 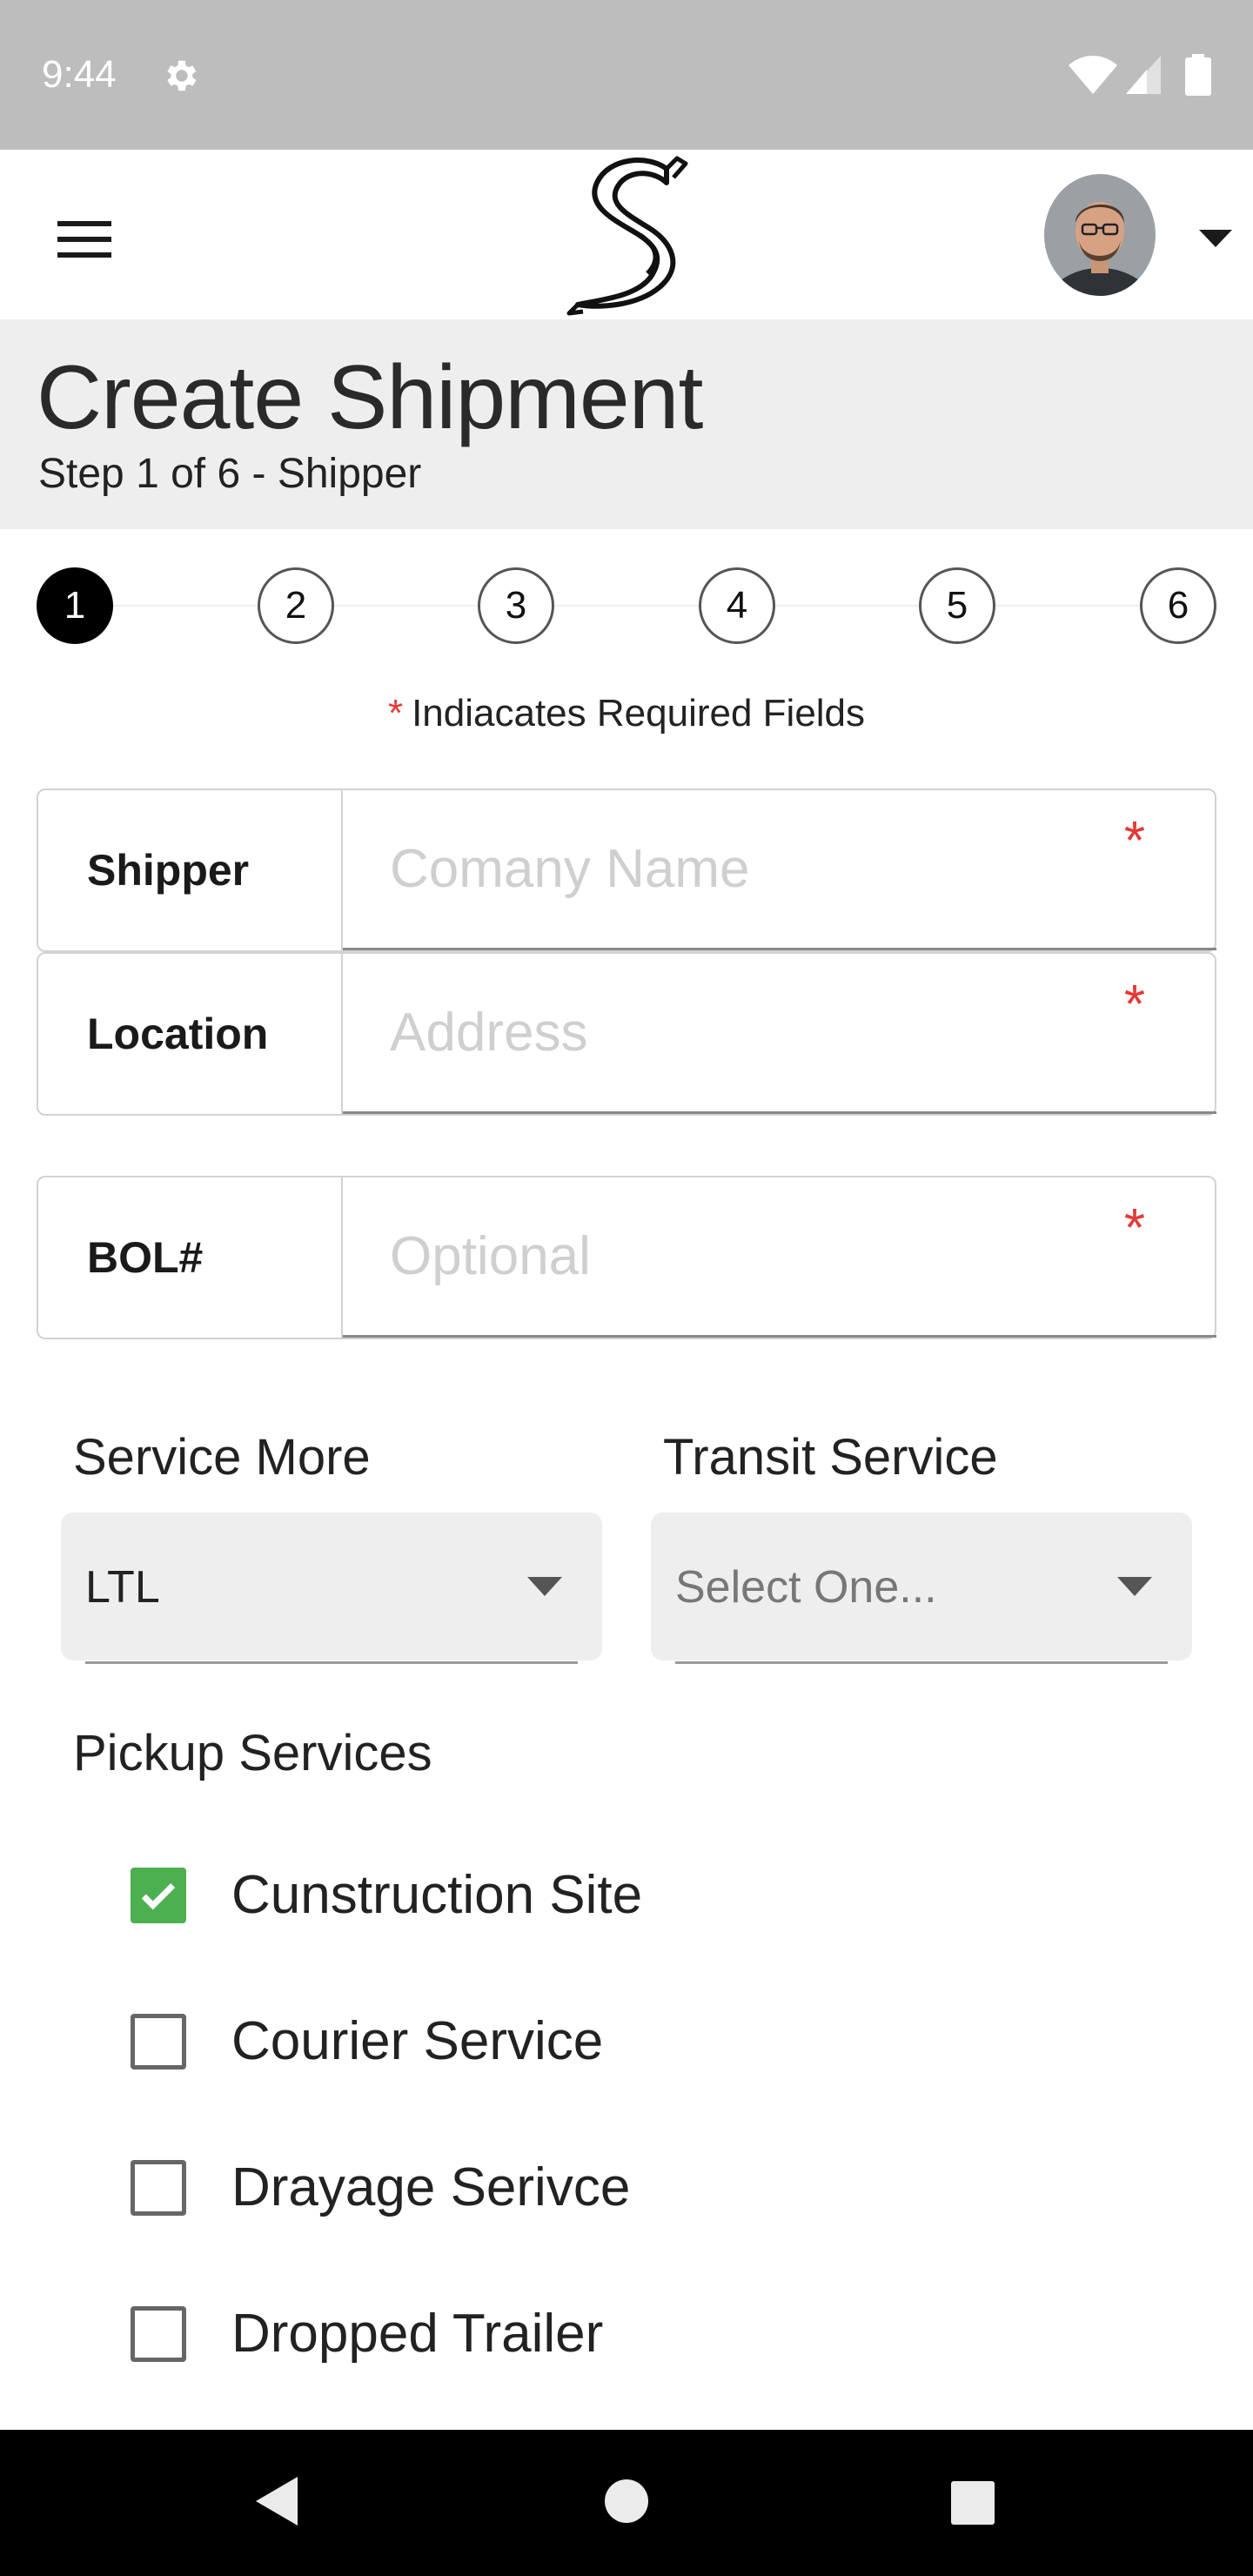 What do you see at coordinates (830, 1457) in the screenshot?
I see `transit-service-label: Transit Service` at bounding box center [830, 1457].